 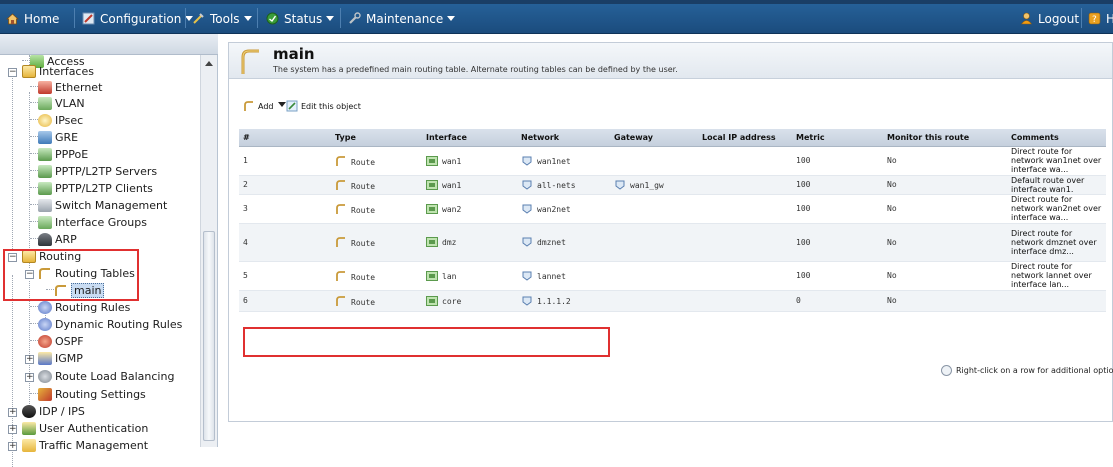 What do you see at coordinates (29, 377) in the screenshot?
I see `expand-route-load-balancing-toggle: +` at bounding box center [29, 377].